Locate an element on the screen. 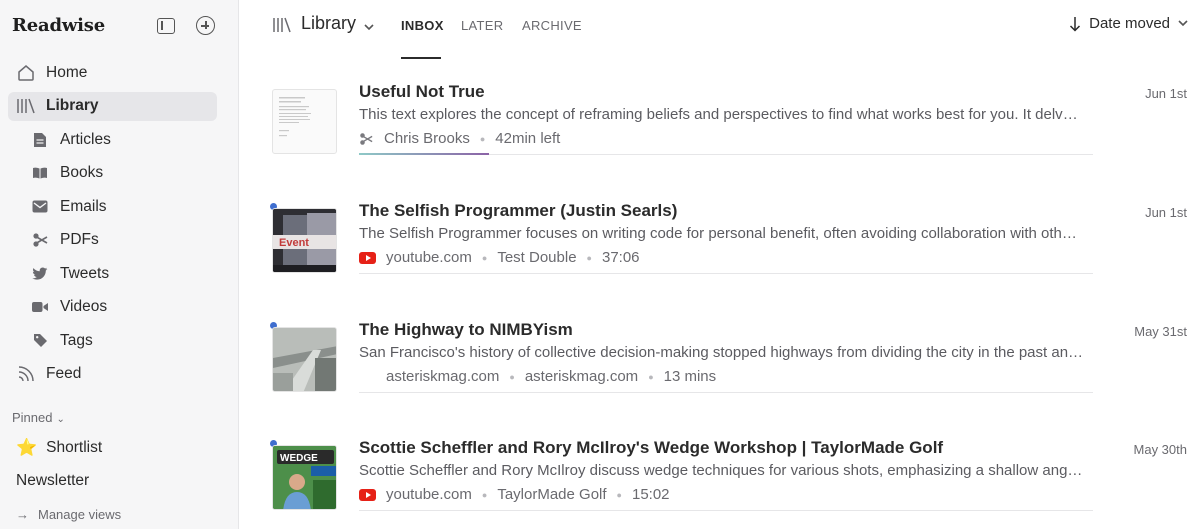 The image size is (1200, 529). pinned-item-shortlist: ⭐ Shortlist is located at coordinates (59, 448).